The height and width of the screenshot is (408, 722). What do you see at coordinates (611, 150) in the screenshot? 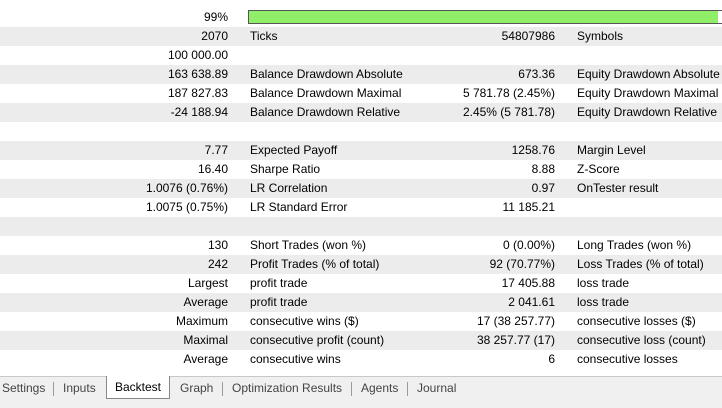
I see `metric-label-right: Margin Level` at bounding box center [611, 150].